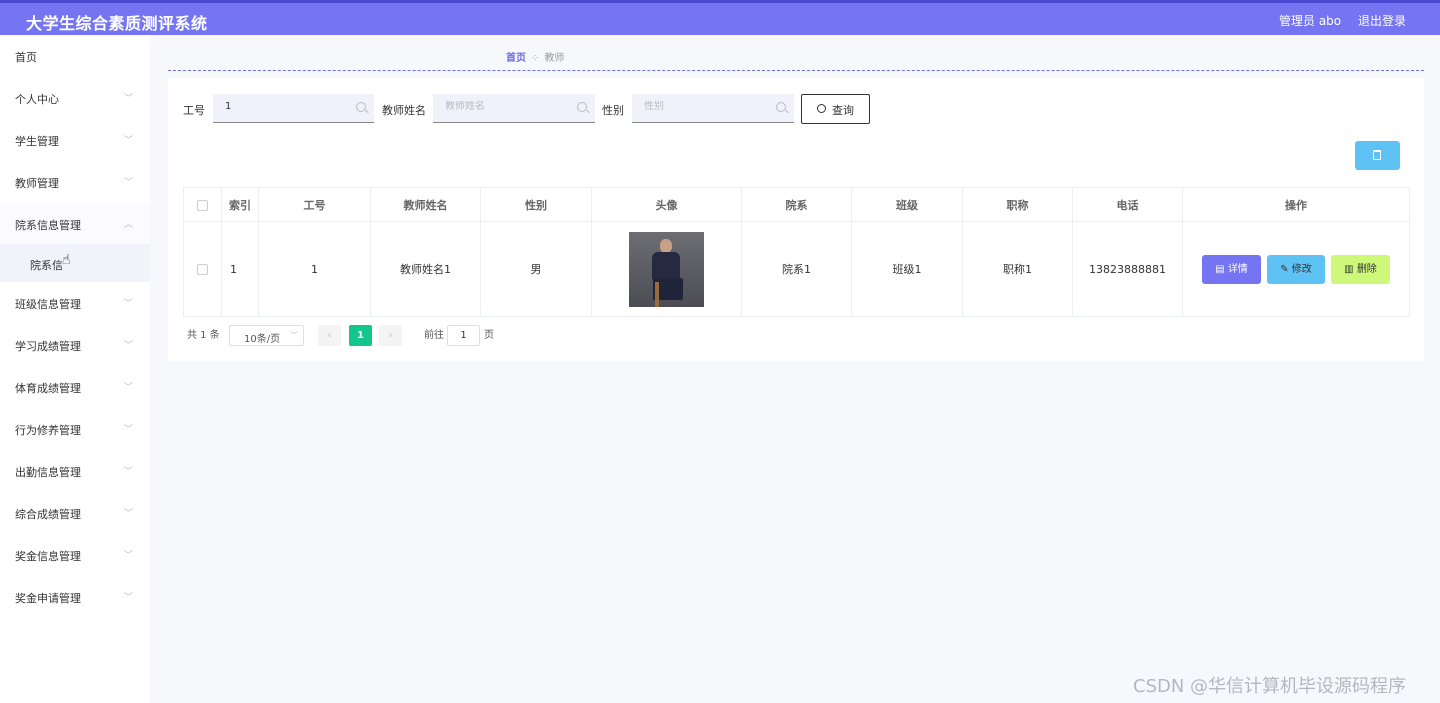 The width and height of the screenshot is (1440, 703). Describe the element at coordinates (1221, 269) in the screenshot. I see `document-icon: ▤` at that location.